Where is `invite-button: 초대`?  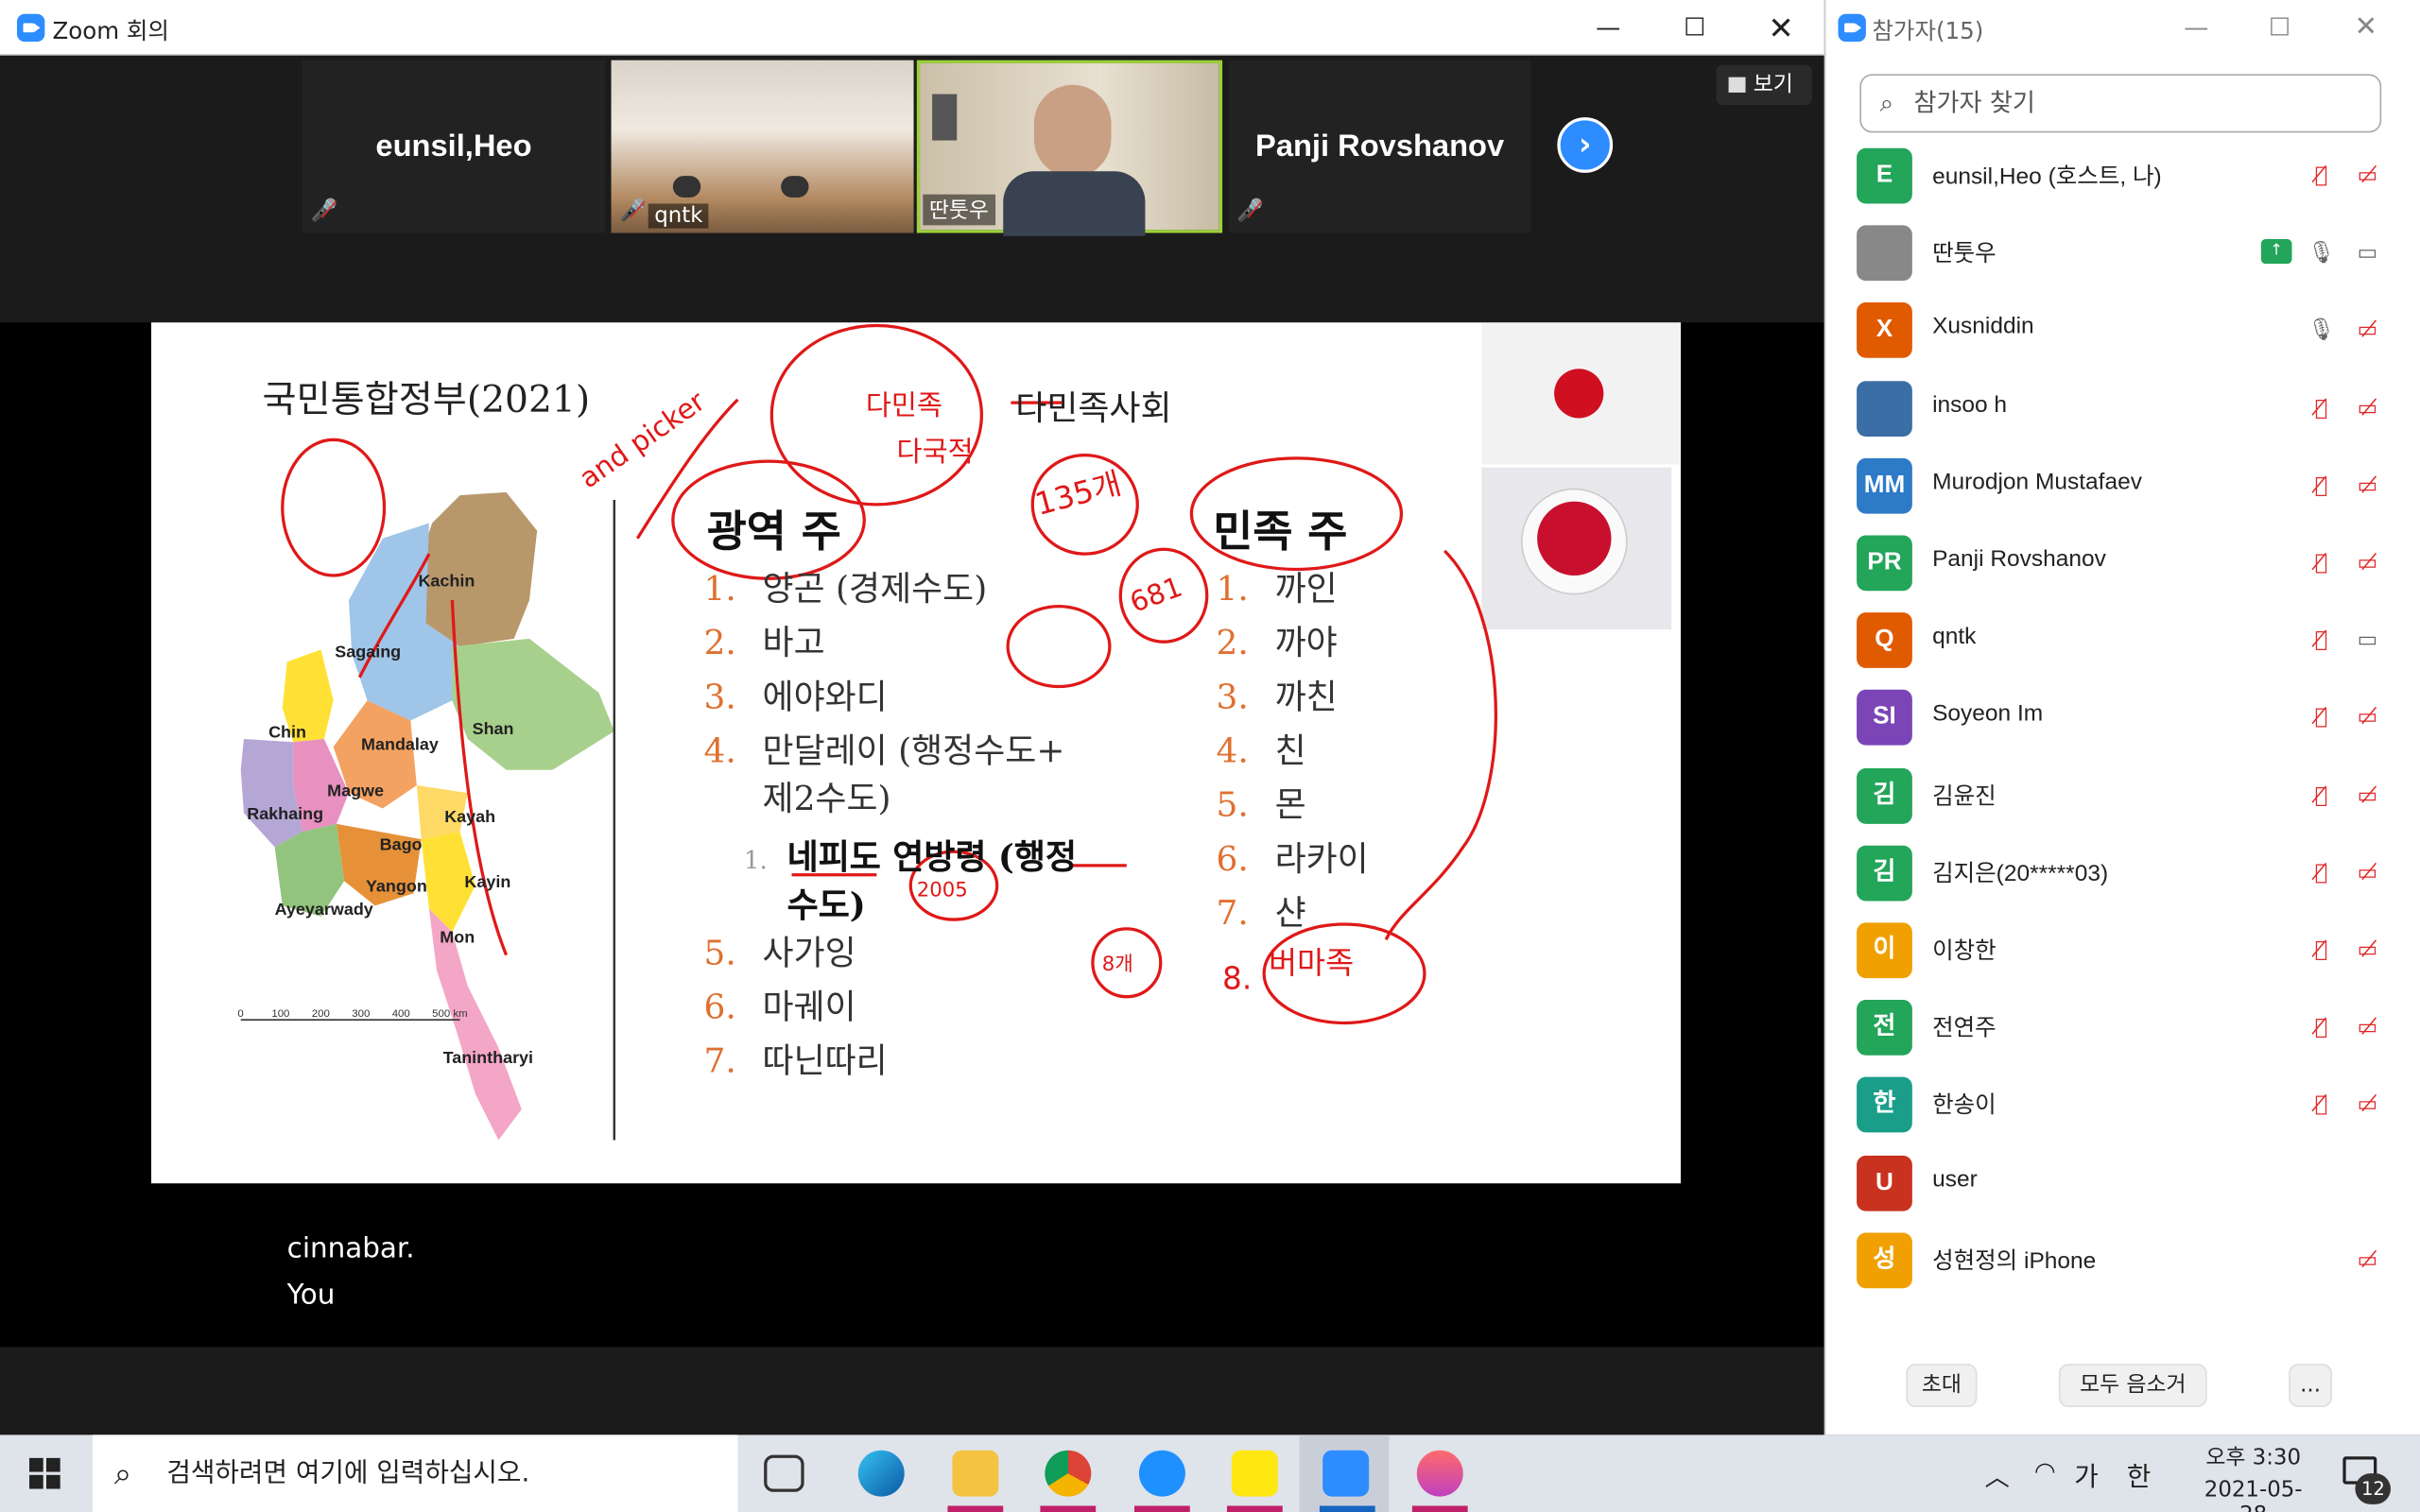
invite-button: 초대 is located at coordinates (1942, 1385).